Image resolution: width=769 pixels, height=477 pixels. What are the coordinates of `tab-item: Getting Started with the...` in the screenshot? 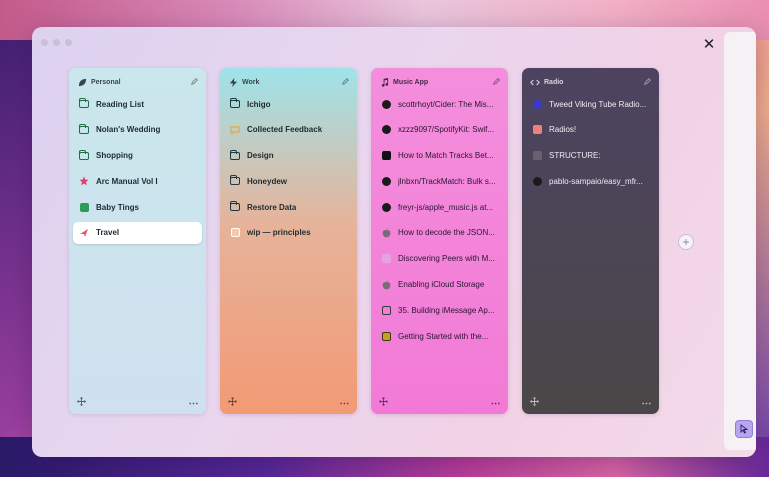 It's located at (439, 336).